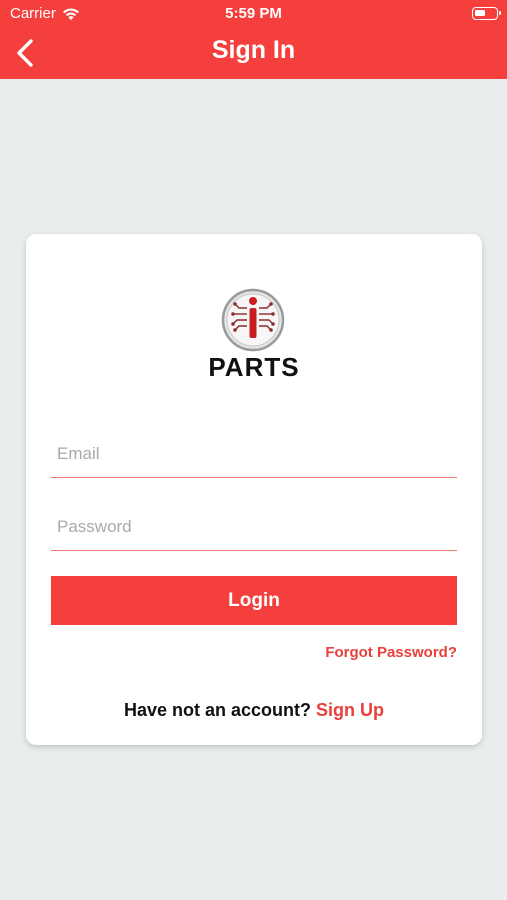 The image size is (507, 900). I want to click on status-time: 5:59 PM, so click(253, 13).